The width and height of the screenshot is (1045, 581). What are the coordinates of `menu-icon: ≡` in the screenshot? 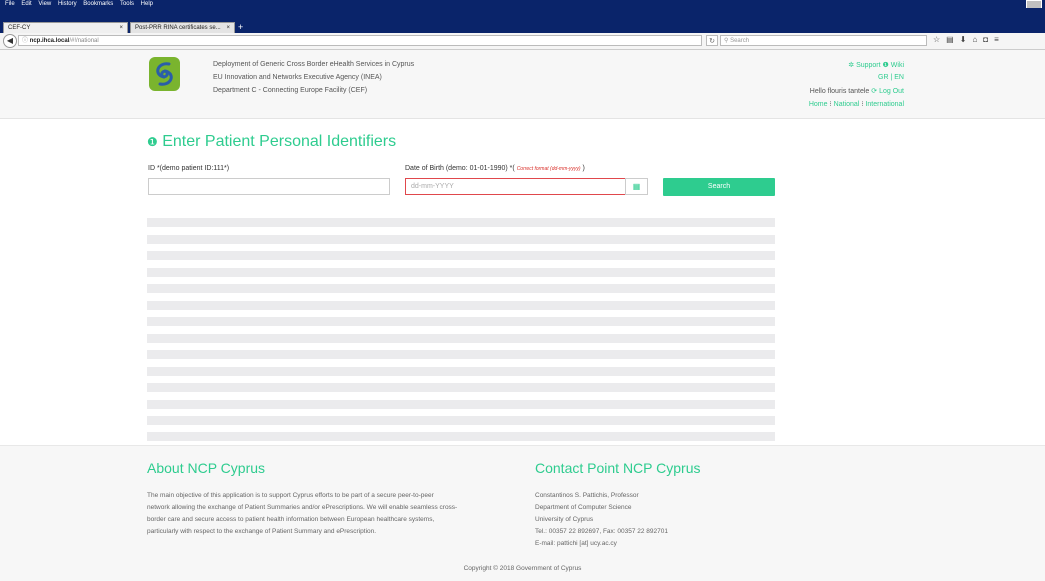 It's located at (999, 39).